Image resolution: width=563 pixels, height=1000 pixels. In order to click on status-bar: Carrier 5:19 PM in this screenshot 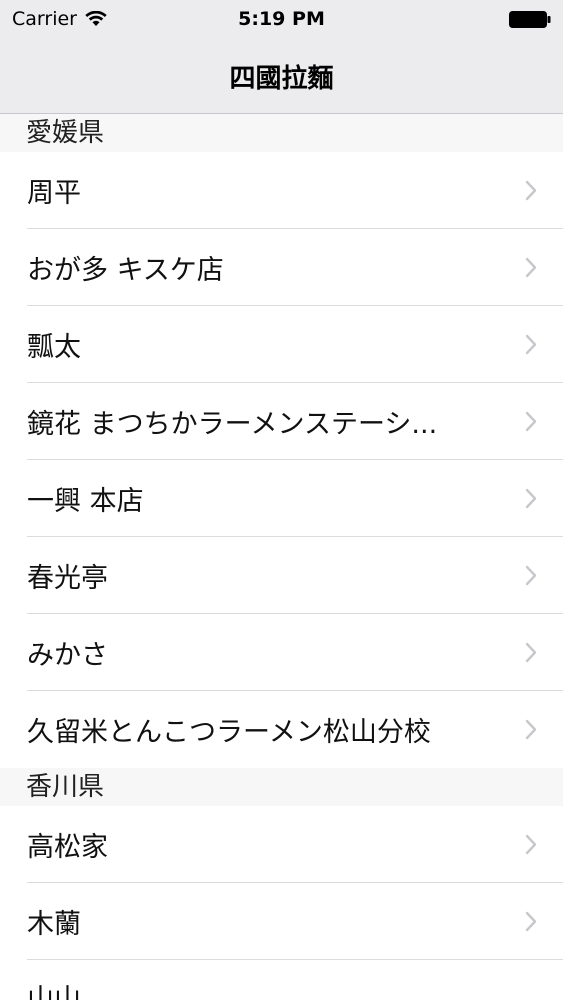, I will do `click(281, 20)`.